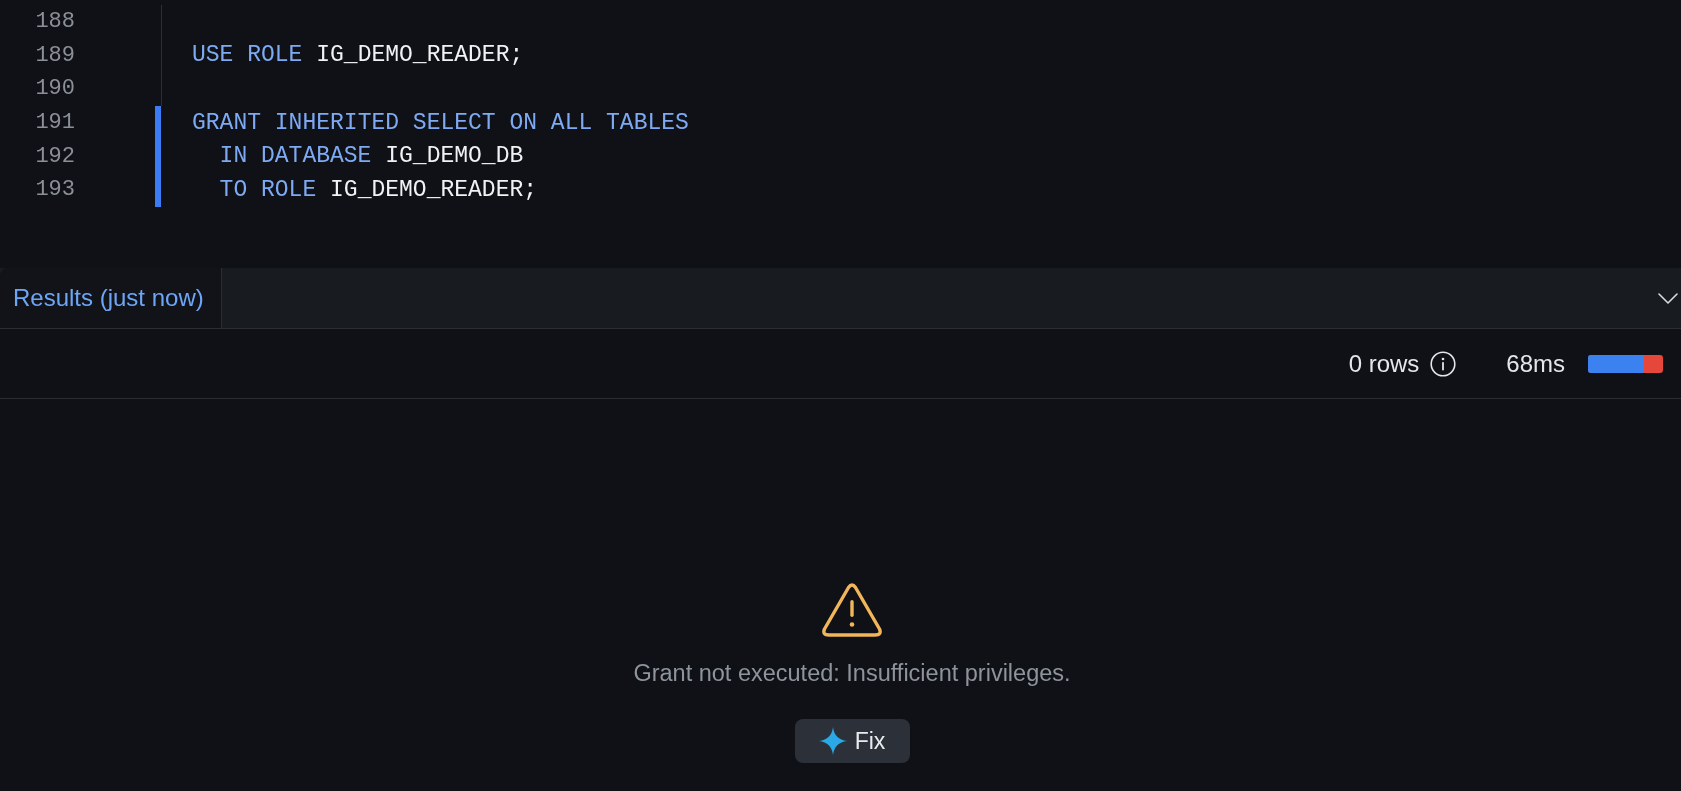 The width and height of the screenshot is (1681, 791). I want to click on line-number: 190, so click(54, 89).